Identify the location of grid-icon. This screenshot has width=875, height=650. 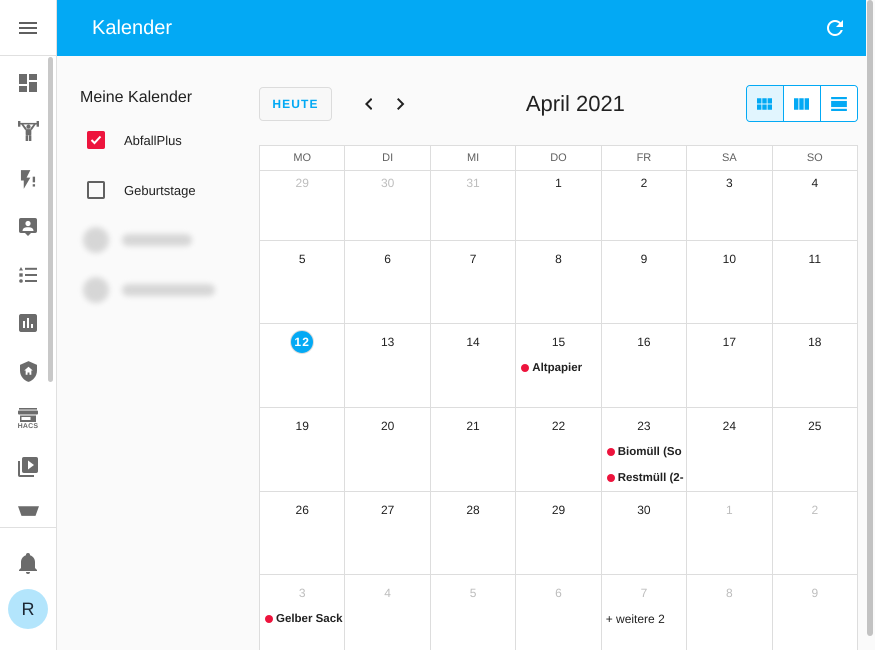
(764, 104).